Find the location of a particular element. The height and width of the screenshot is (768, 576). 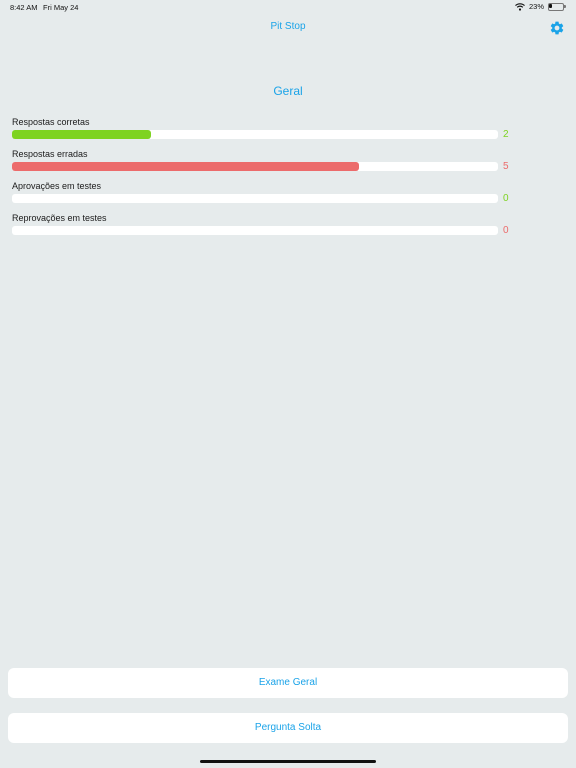

nav-title: Pit Stop is located at coordinates (288, 26).